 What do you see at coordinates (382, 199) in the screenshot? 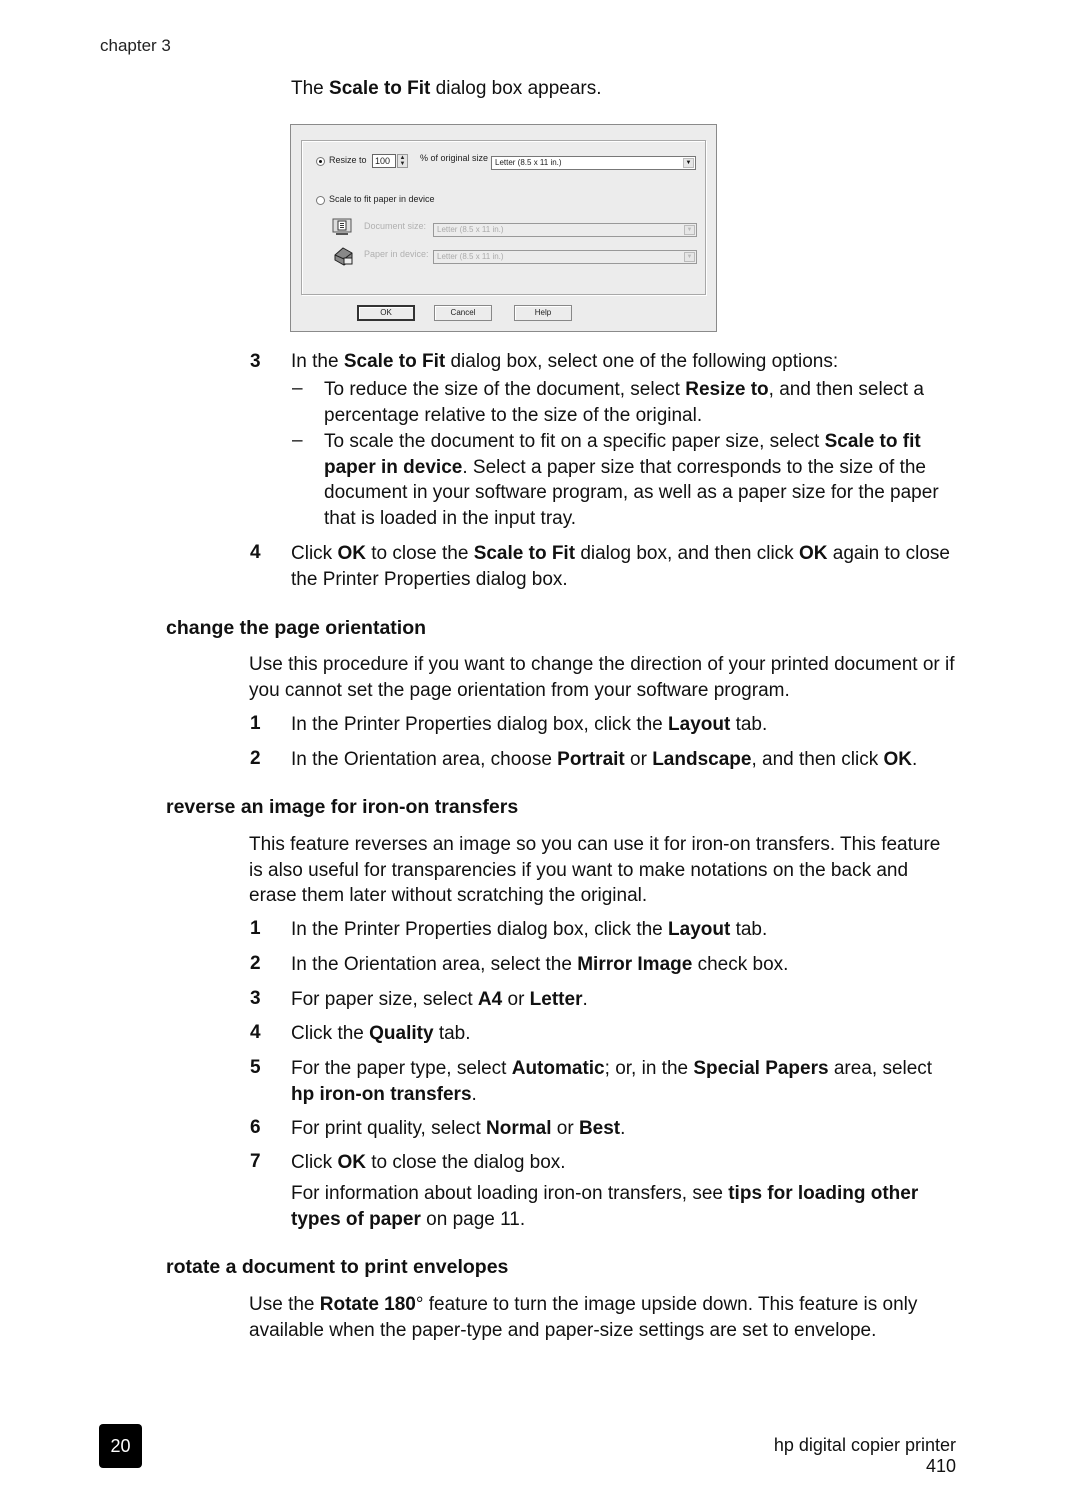
I see `scale-to-fit-label: Scale to fit paper in device` at bounding box center [382, 199].